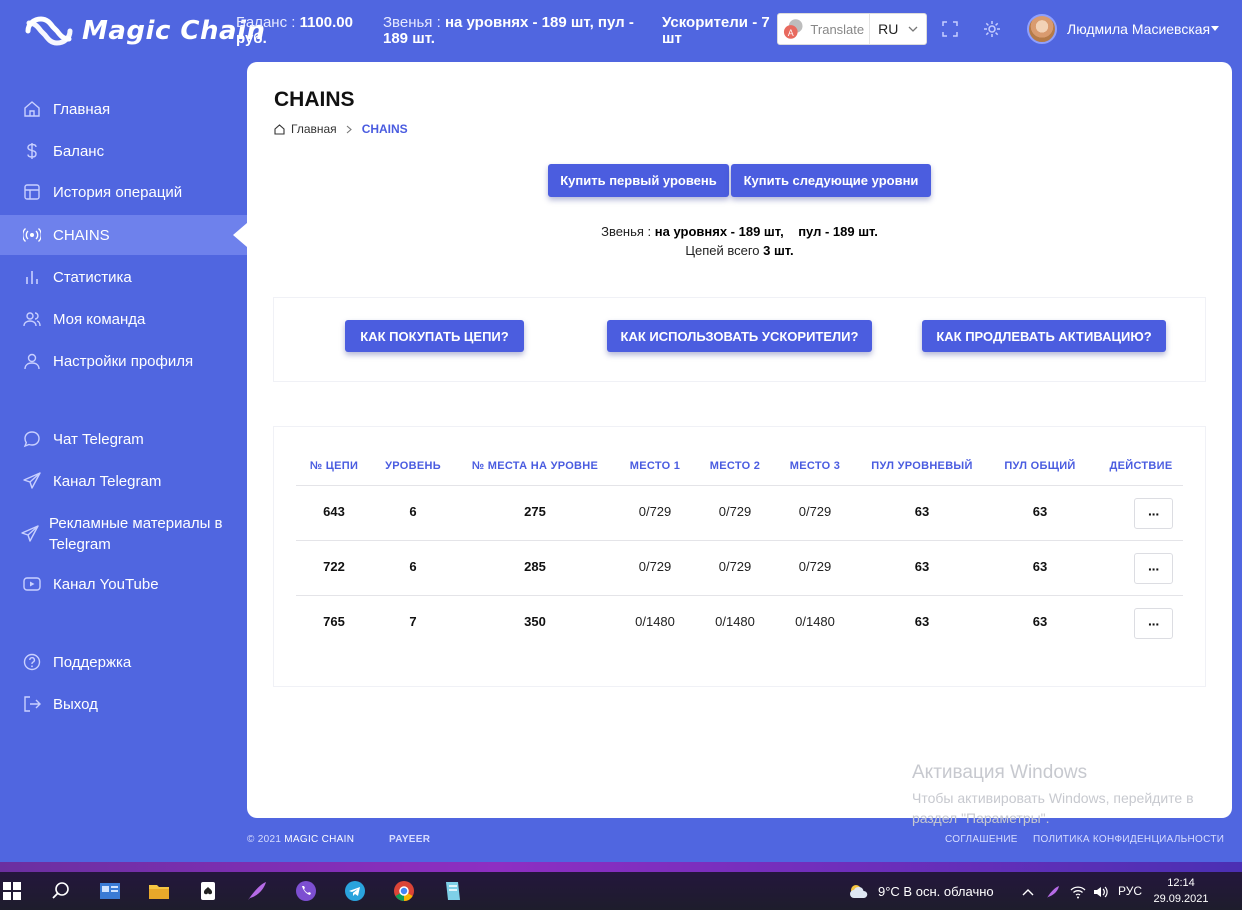  Describe the element at coordinates (384, 129) in the screenshot. I see `breadcrumb-current: CHAINS` at that location.